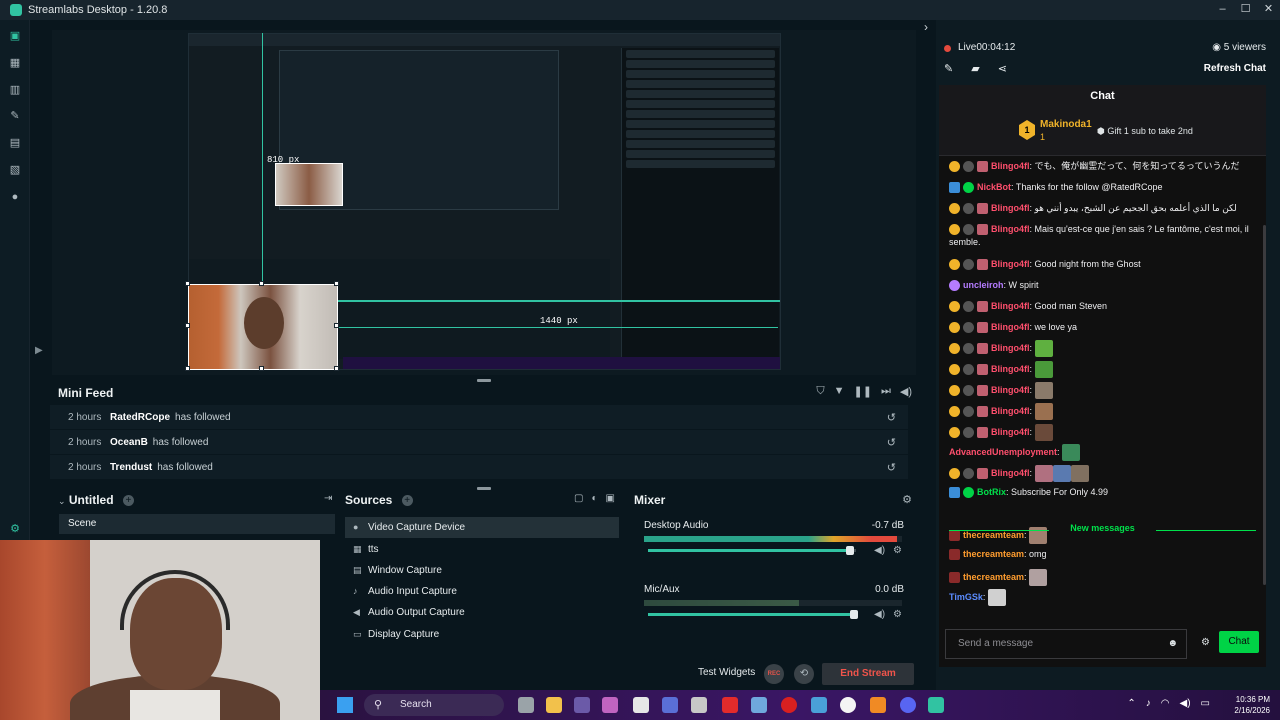  I want to click on wifi-icon: ◠, so click(1165, 703).